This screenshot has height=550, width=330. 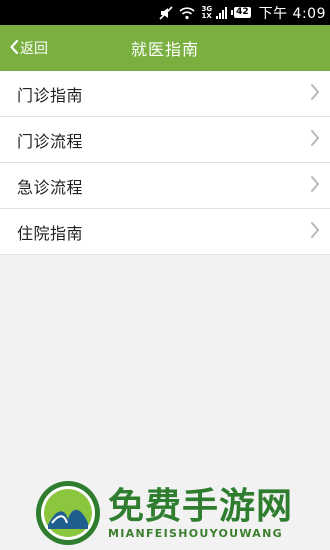 What do you see at coordinates (34, 49) in the screenshot?
I see `back-label: 返回` at bounding box center [34, 49].